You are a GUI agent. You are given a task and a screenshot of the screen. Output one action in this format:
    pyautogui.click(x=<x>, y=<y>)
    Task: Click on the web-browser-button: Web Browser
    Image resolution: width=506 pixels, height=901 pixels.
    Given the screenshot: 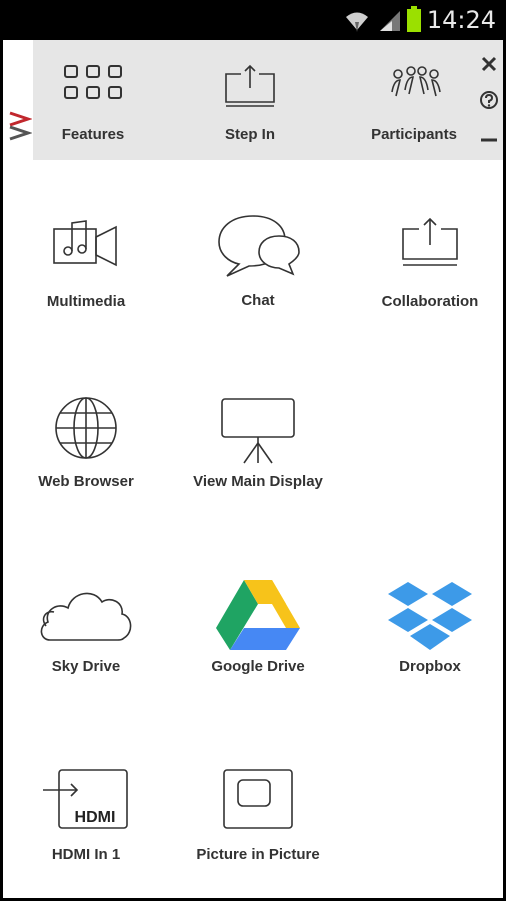 What is the action you would take?
    pyautogui.click(x=86, y=455)
    